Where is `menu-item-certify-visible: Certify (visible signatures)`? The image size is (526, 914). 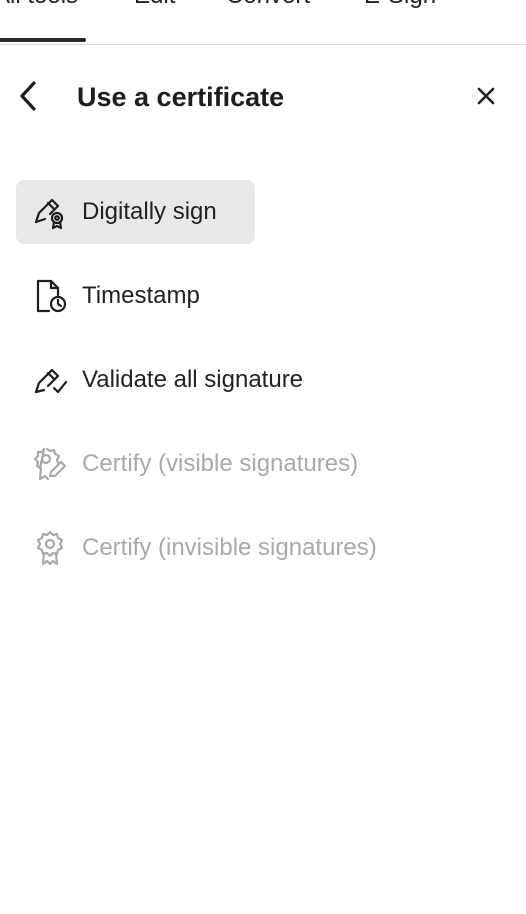
menu-item-certify-visible: Certify (visible signatures) is located at coordinates (266, 464).